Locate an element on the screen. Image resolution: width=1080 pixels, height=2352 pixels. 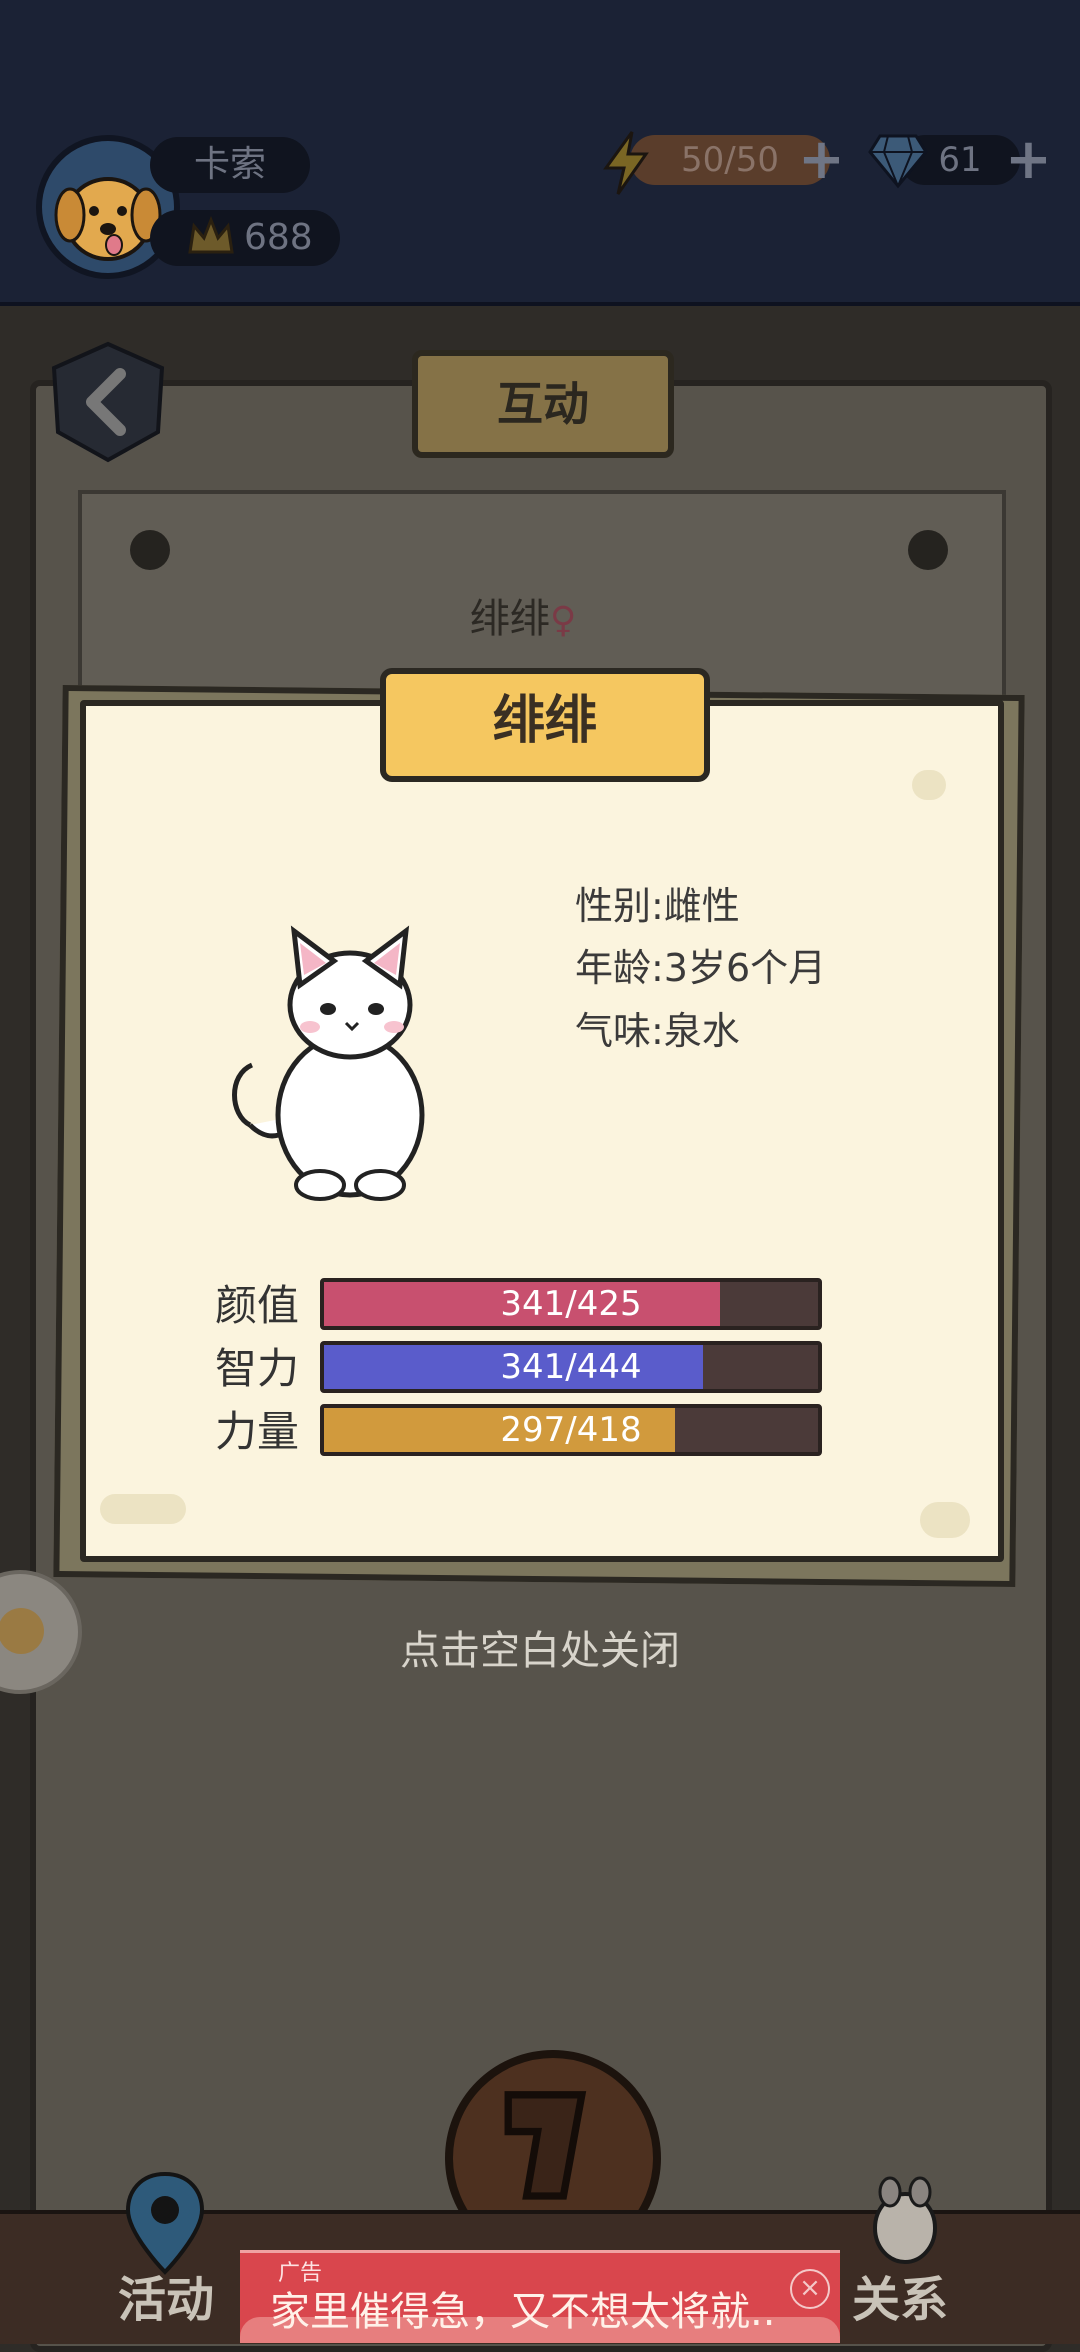
stat-bar-intelligence: 341/444 is located at coordinates (571, 1367).